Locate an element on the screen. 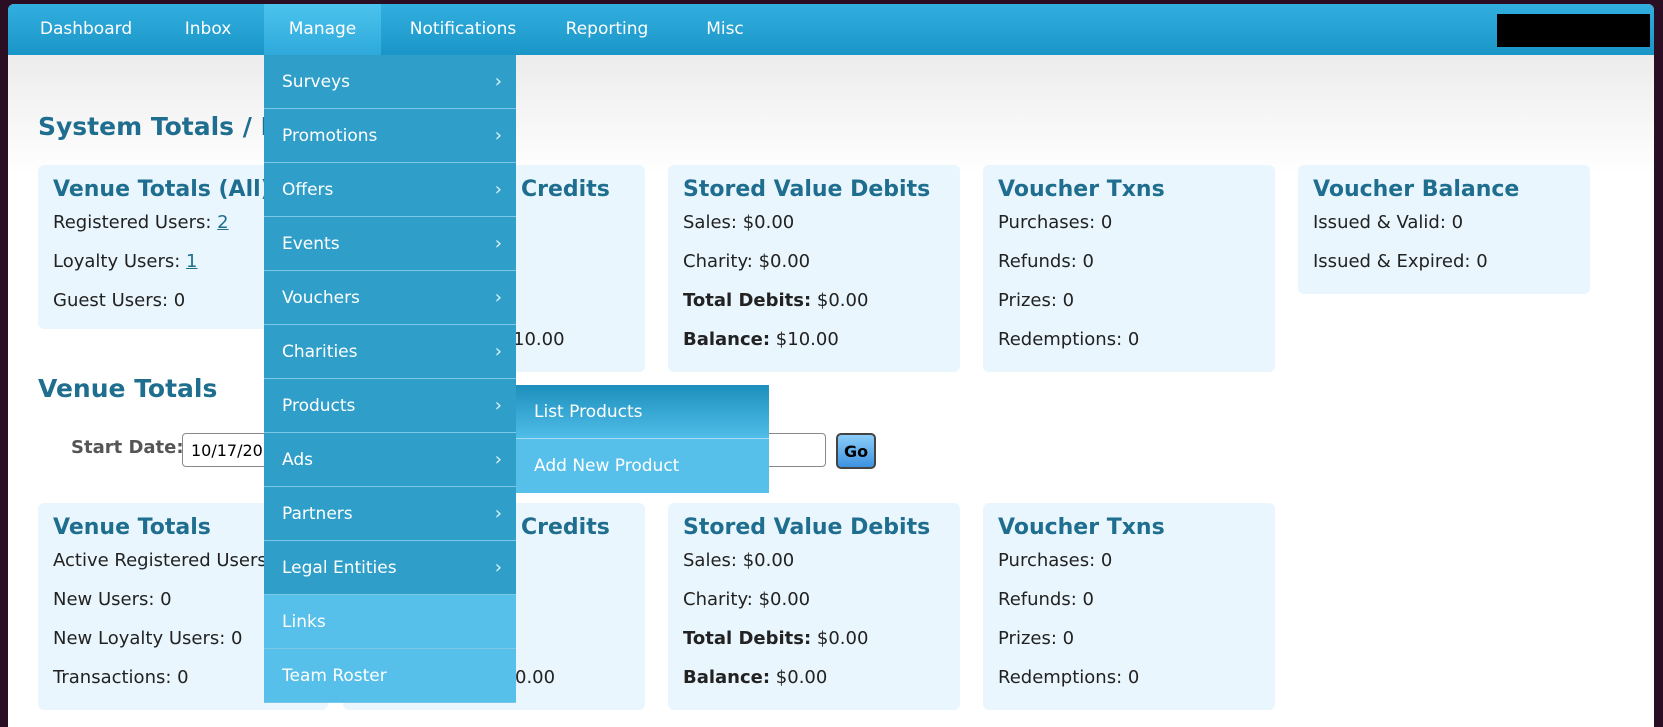  submenu-item-add-new-product: Add New Product is located at coordinates (642, 466).